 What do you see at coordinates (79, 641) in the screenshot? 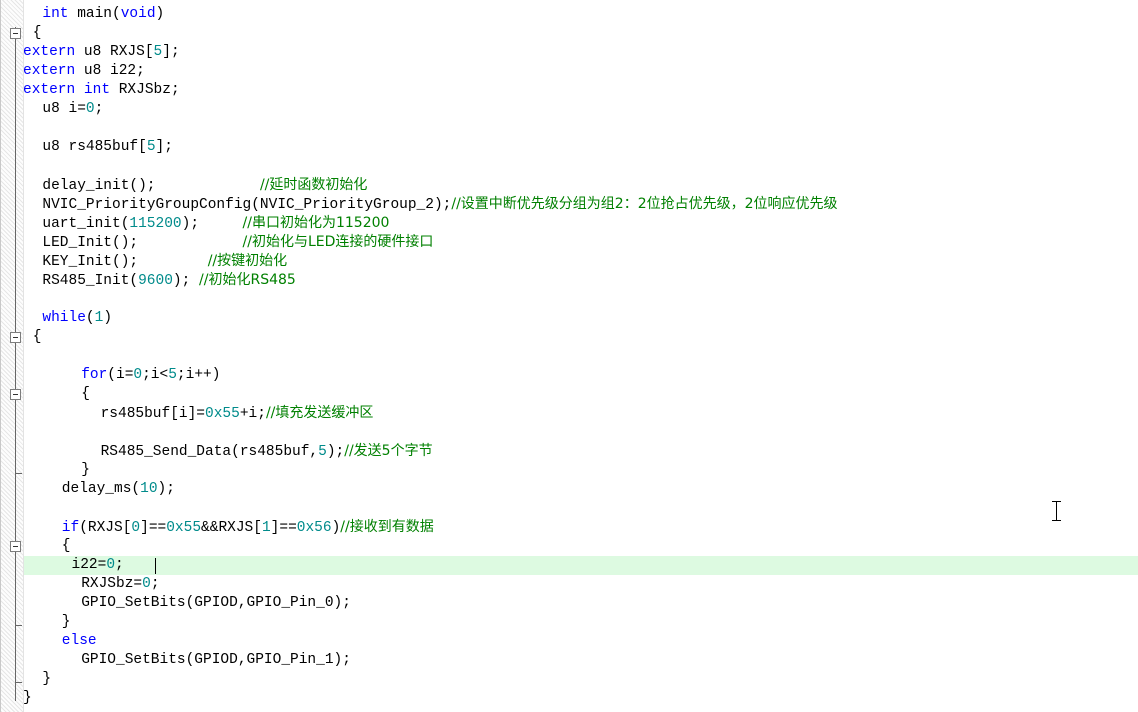
I see `code-line: else` at bounding box center [79, 641].